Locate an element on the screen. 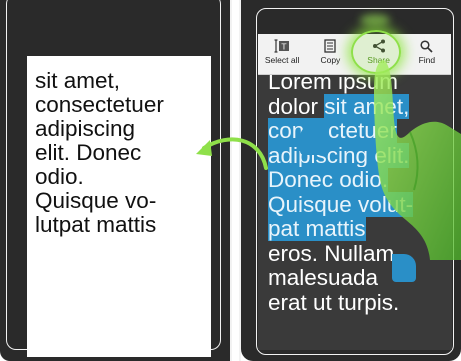  select-all-icon: T is located at coordinates (282, 46).